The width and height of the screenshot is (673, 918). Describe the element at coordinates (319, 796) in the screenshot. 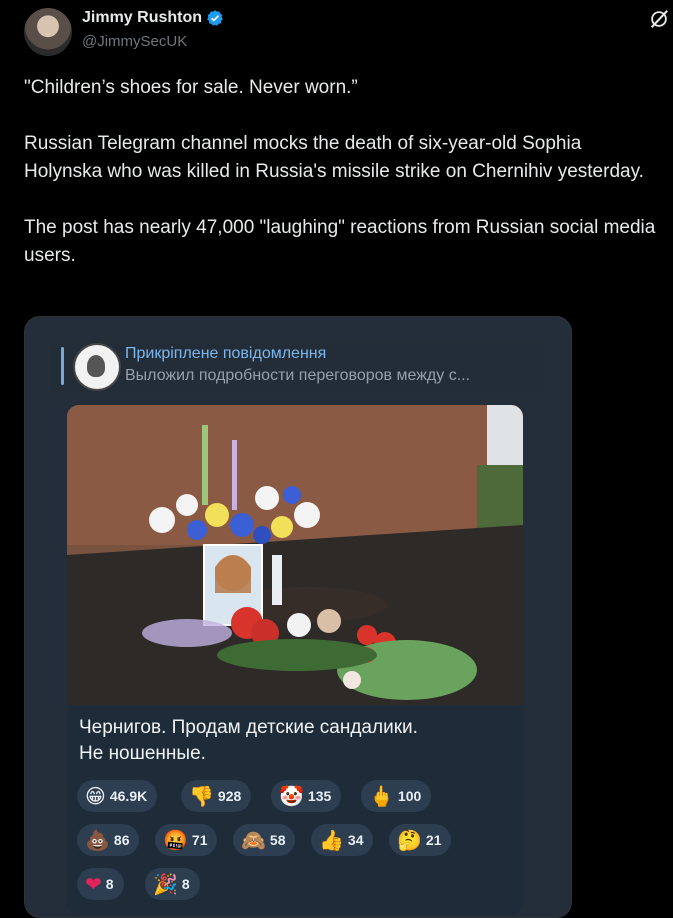

I see `reaction-count: 135` at that location.